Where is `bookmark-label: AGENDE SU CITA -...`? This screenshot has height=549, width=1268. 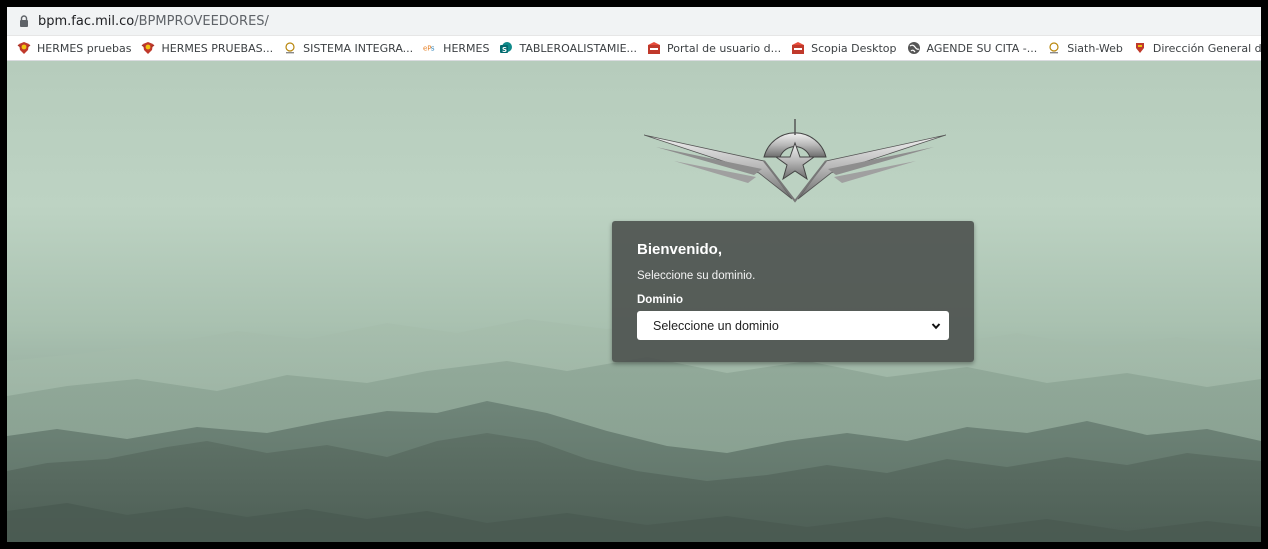 bookmark-label: AGENDE SU CITA -... is located at coordinates (982, 48).